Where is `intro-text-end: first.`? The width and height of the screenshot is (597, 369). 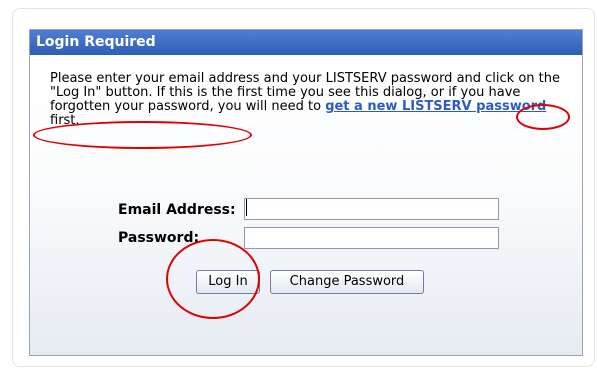
intro-text-end: first. is located at coordinates (65, 120).